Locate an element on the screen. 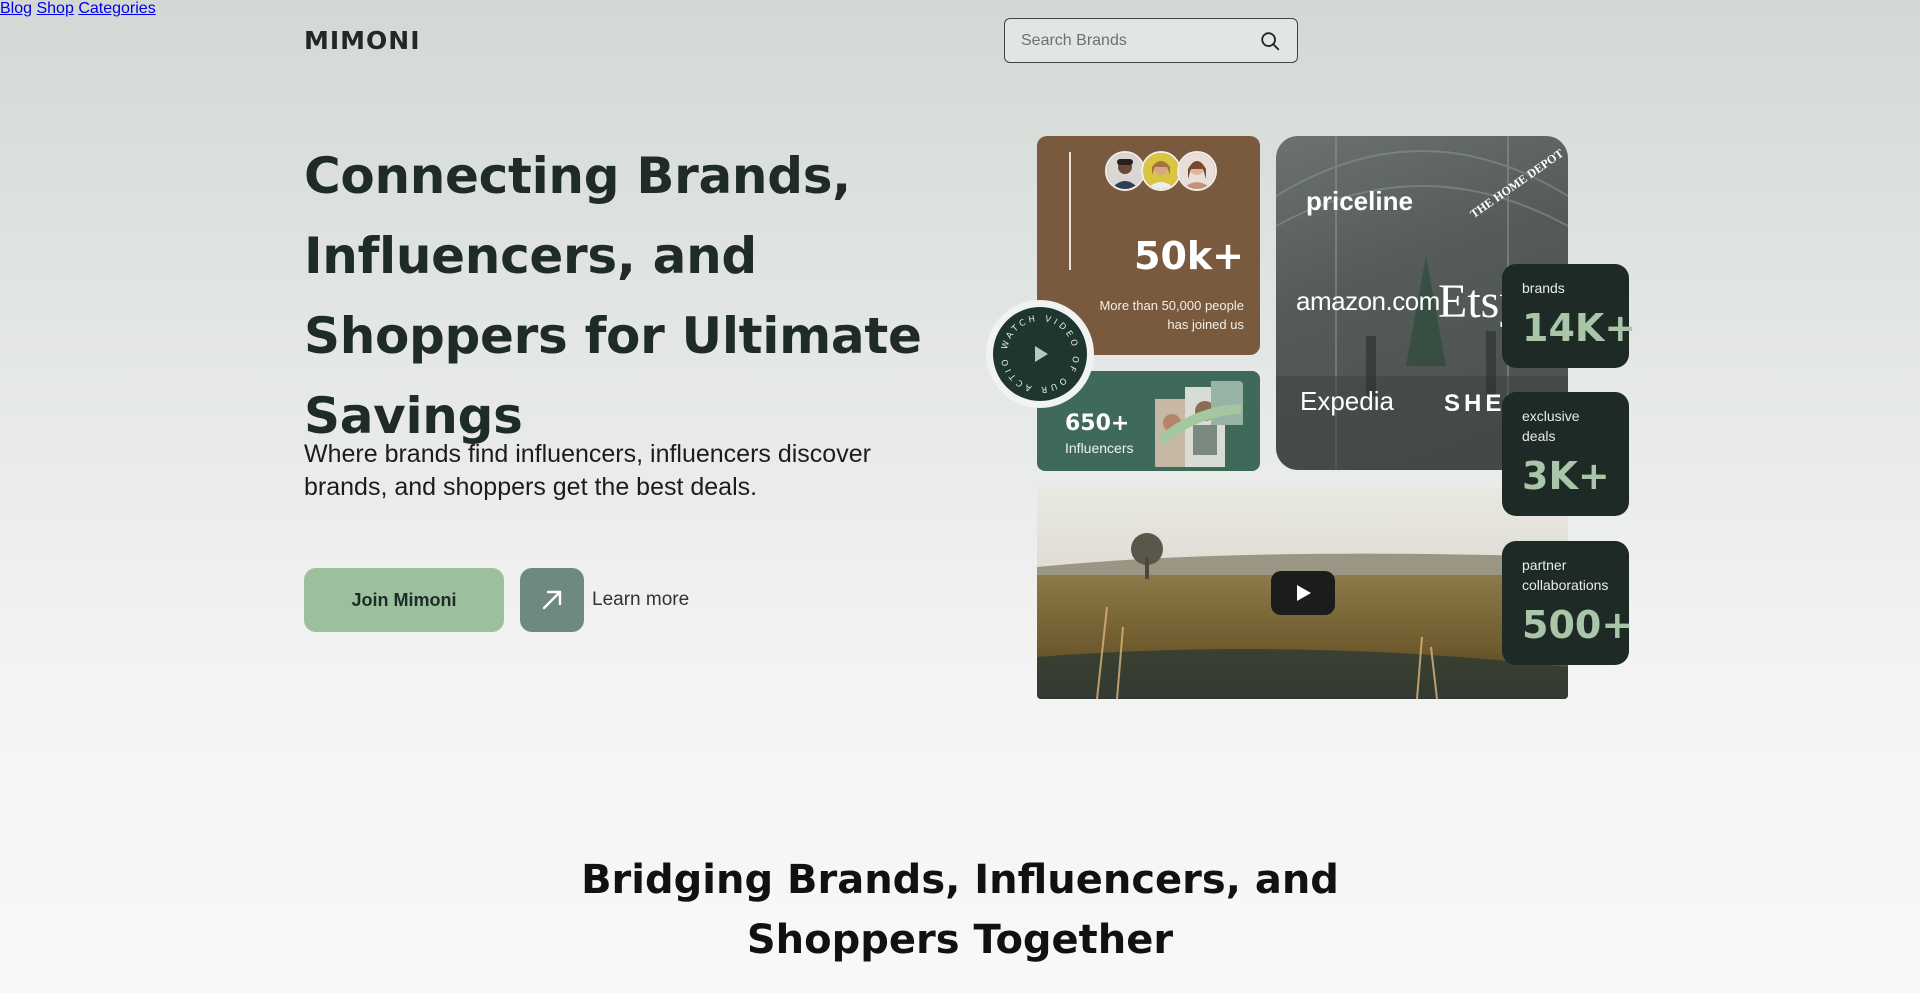 The image size is (1920, 993). arrow-up-right-icon is located at coordinates (552, 600).